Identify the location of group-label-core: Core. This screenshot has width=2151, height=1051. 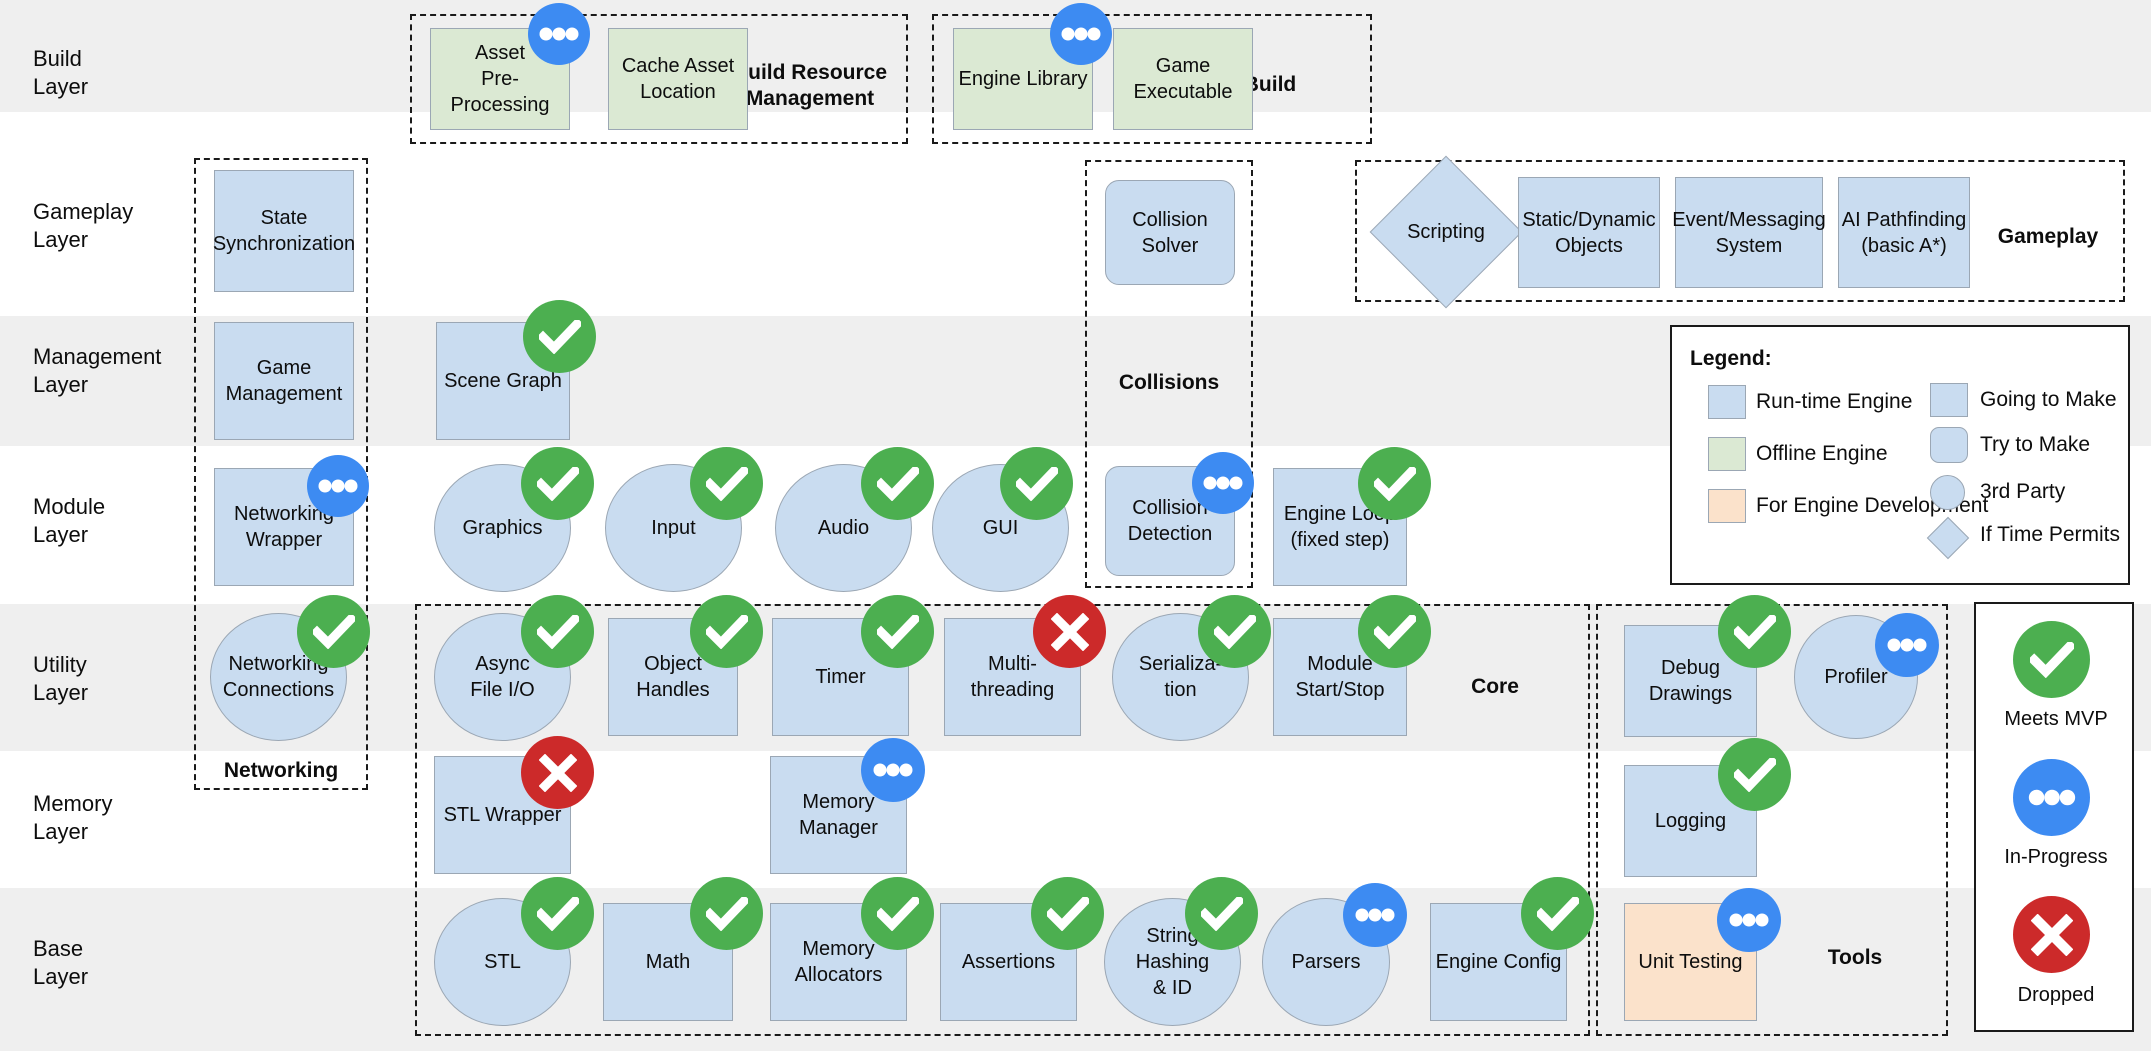
(1495, 686).